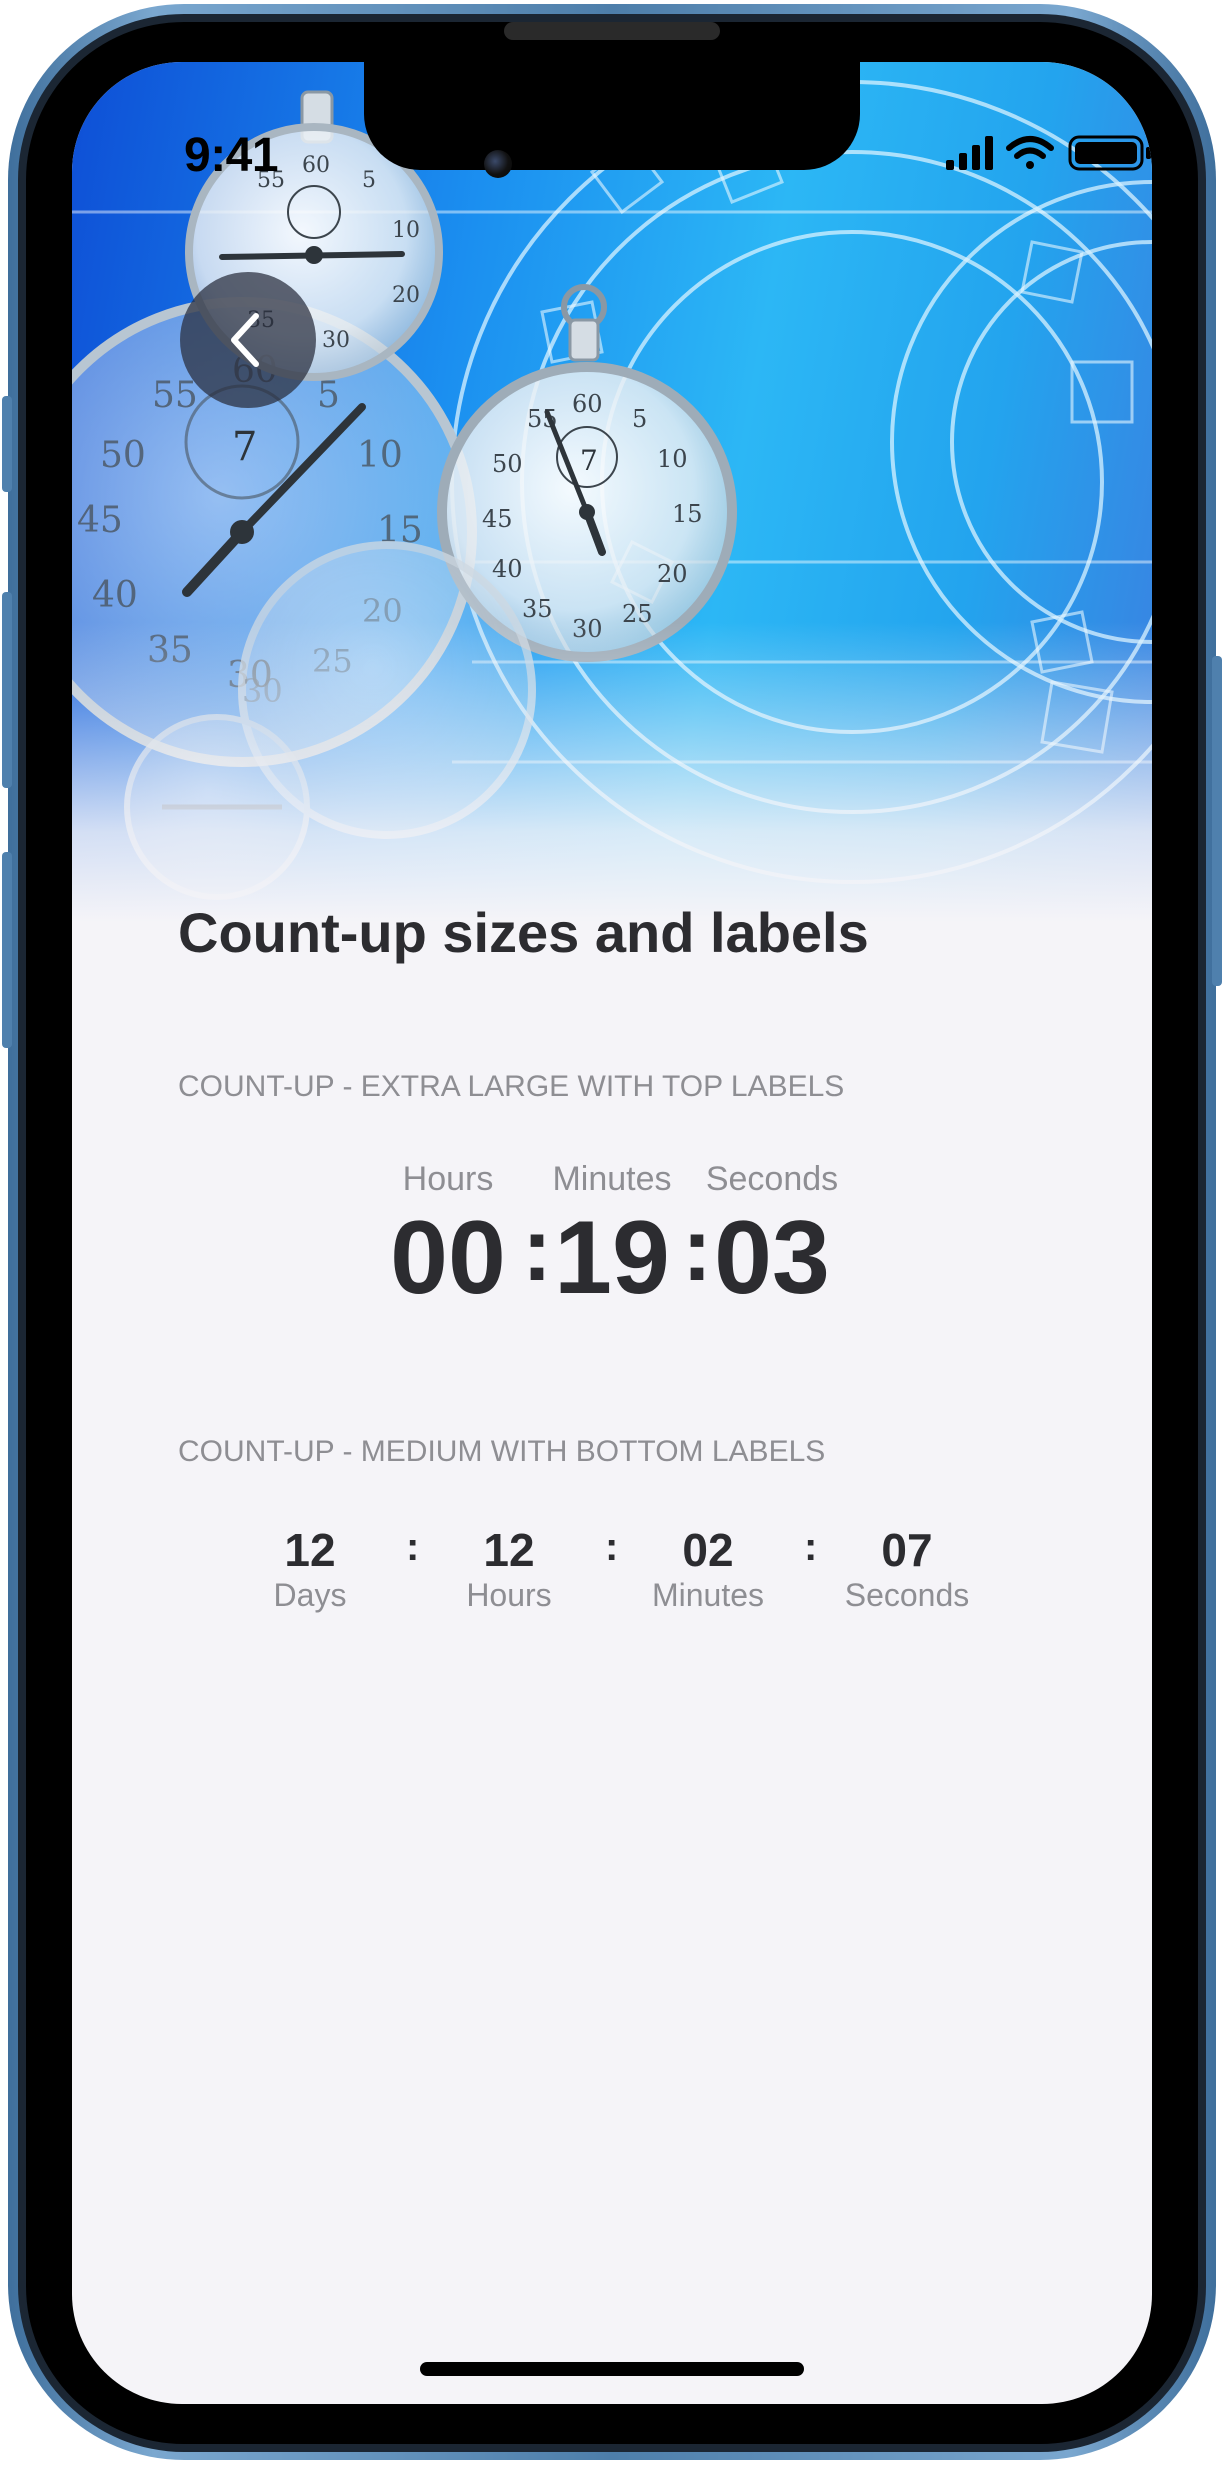 This screenshot has height=2466, width=1224. What do you see at coordinates (509, 1550) in the screenshot?
I see `unit-value-hours: 12` at bounding box center [509, 1550].